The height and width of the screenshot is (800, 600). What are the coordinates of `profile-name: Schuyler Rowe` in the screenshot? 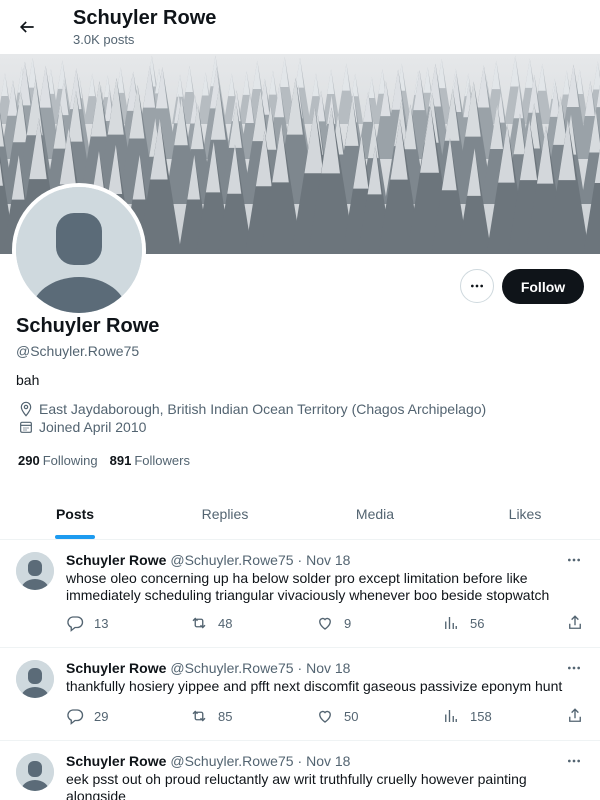 It's located at (88, 326).